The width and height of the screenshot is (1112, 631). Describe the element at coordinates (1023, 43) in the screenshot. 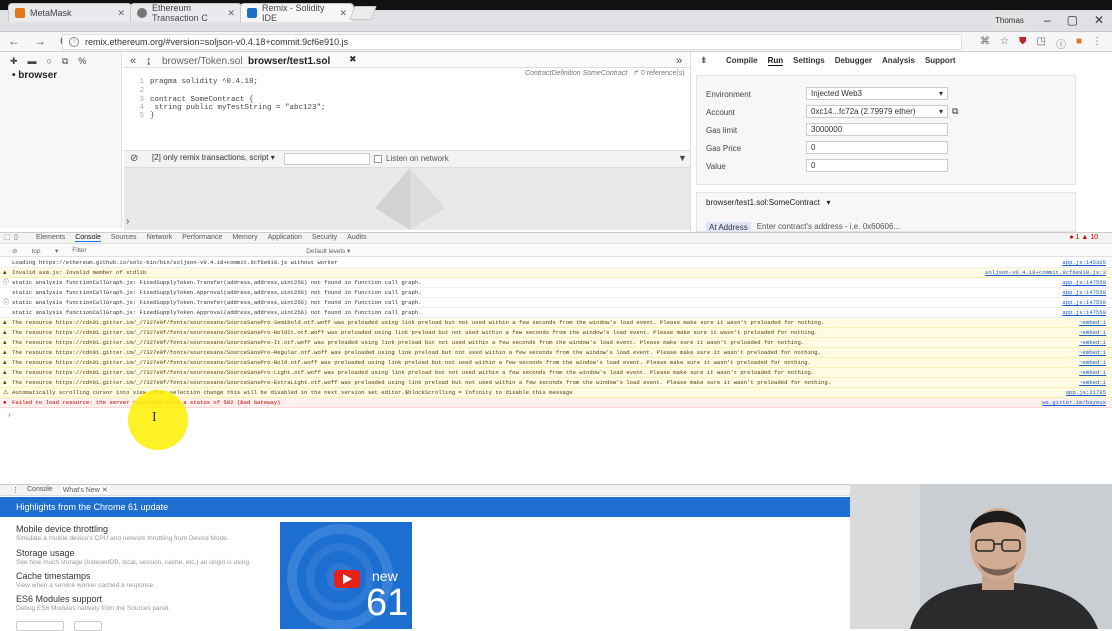

I see `shield-icon: ⛊` at that location.